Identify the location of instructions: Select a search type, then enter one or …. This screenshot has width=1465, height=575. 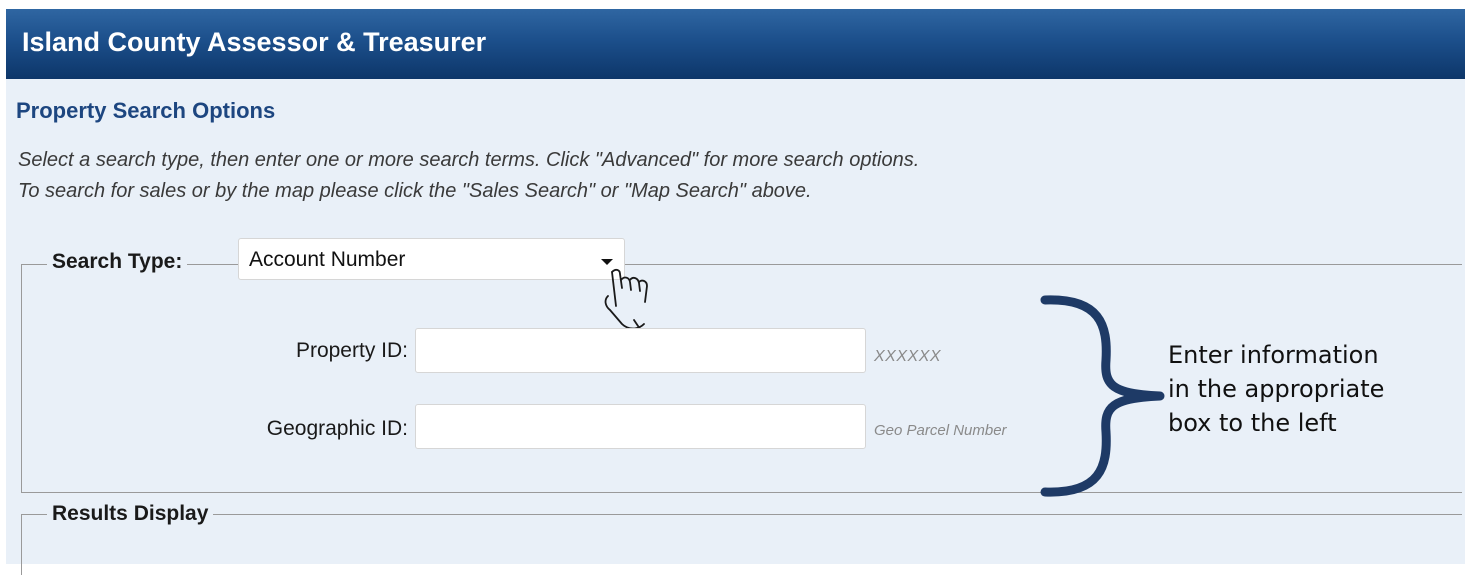
(468, 176).